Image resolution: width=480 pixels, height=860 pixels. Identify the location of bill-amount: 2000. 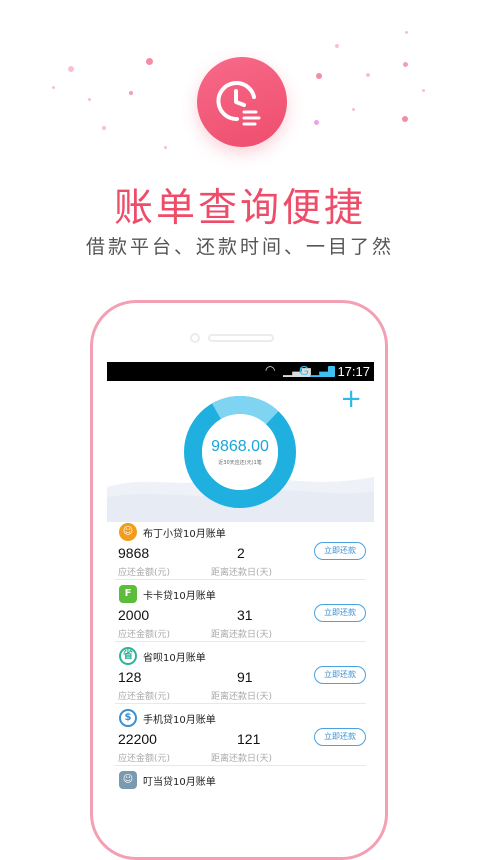
(134, 615).